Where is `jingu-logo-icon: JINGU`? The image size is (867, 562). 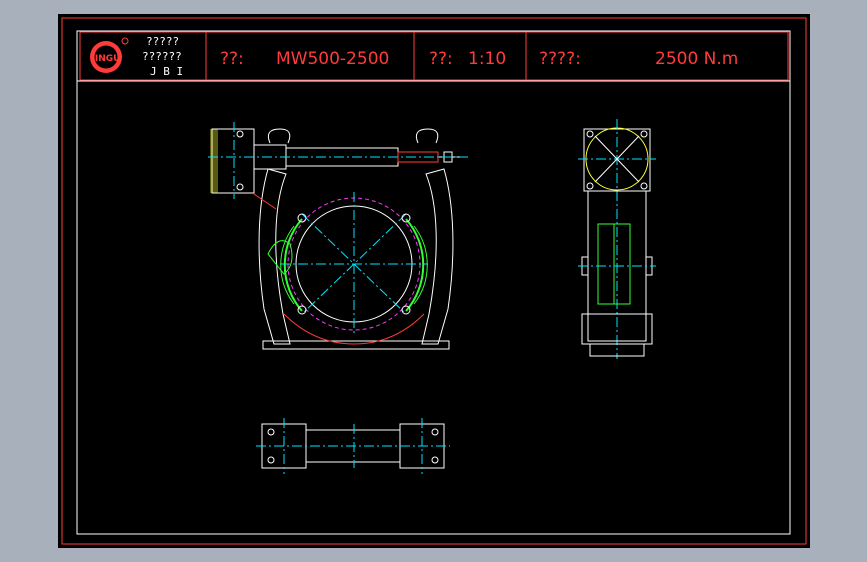 jingu-logo-icon: JINGU is located at coordinates (106, 57).